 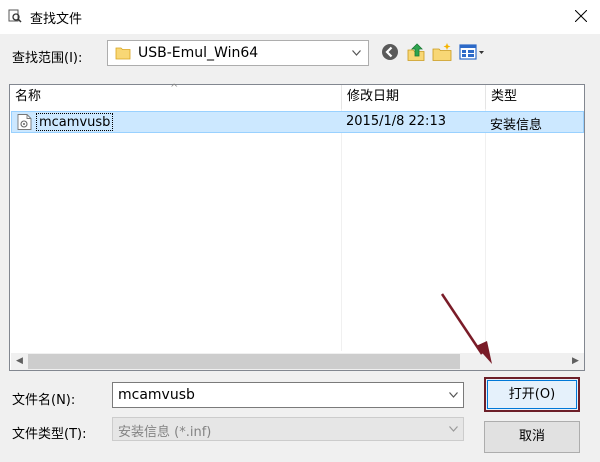 What do you see at coordinates (244, 361) in the screenshot?
I see `scrollbar-thumb` at bounding box center [244, 361].